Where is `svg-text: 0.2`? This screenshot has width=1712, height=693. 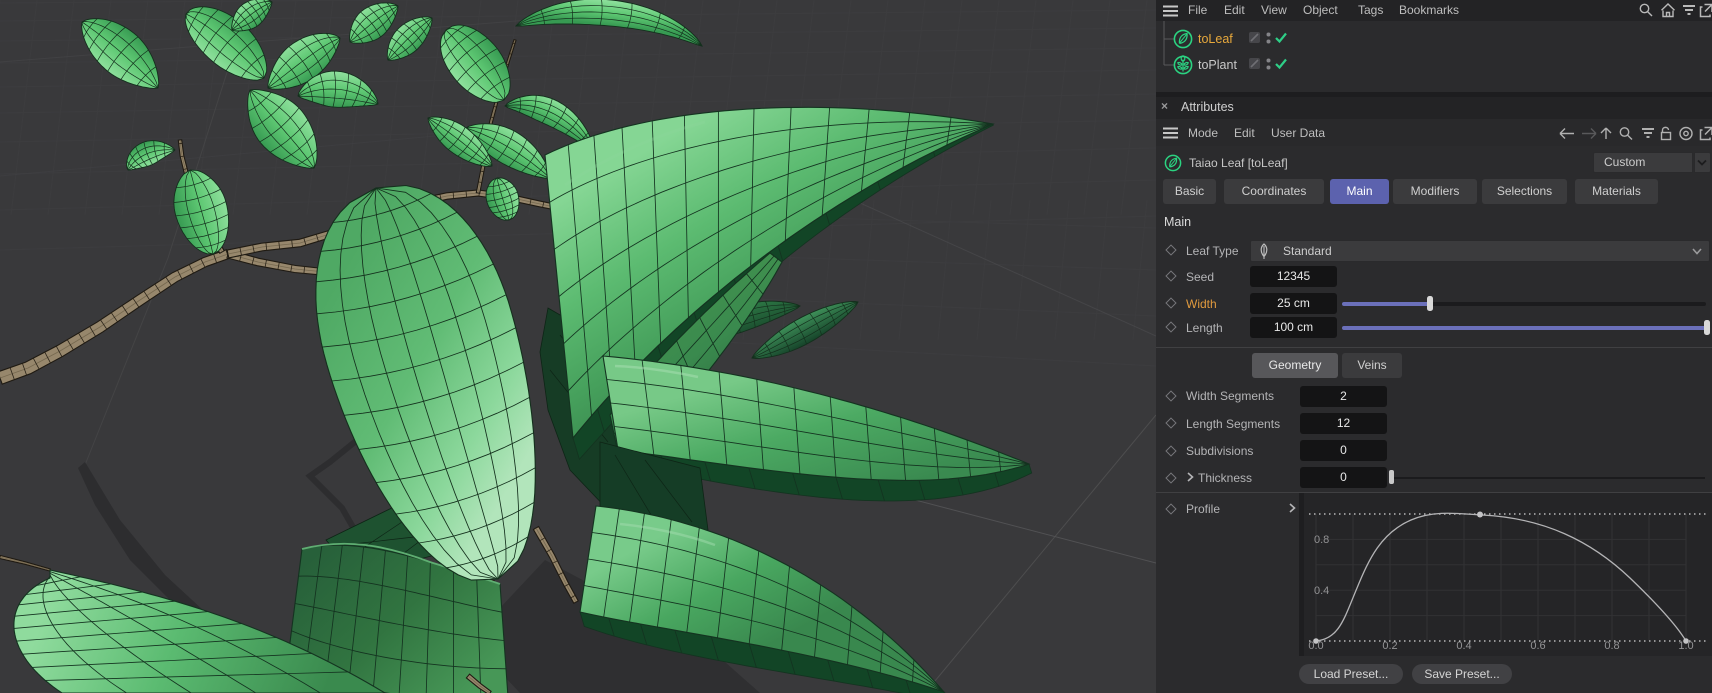 svg-text: 0.2 is located at coordinates (1389, 646).